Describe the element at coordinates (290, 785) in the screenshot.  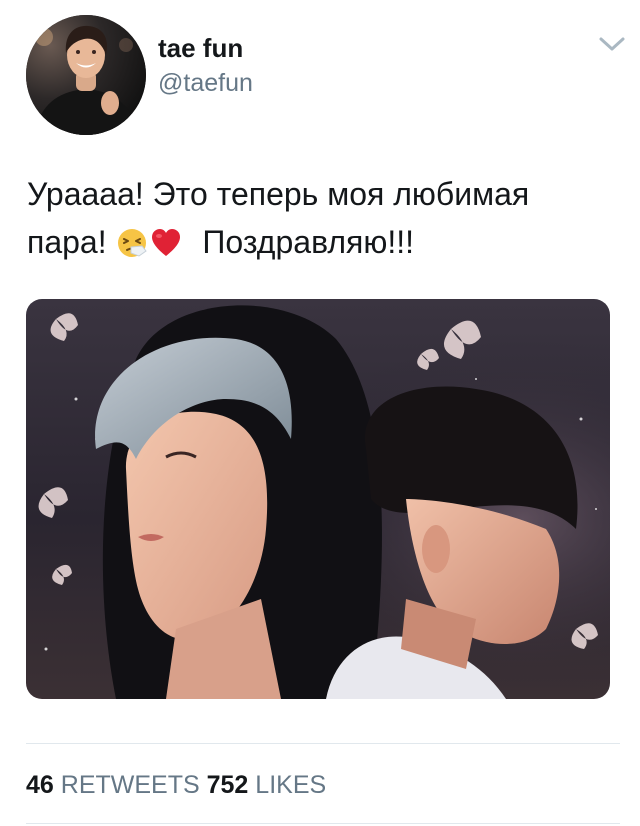
I see `likes-label: LIKES` at that location.